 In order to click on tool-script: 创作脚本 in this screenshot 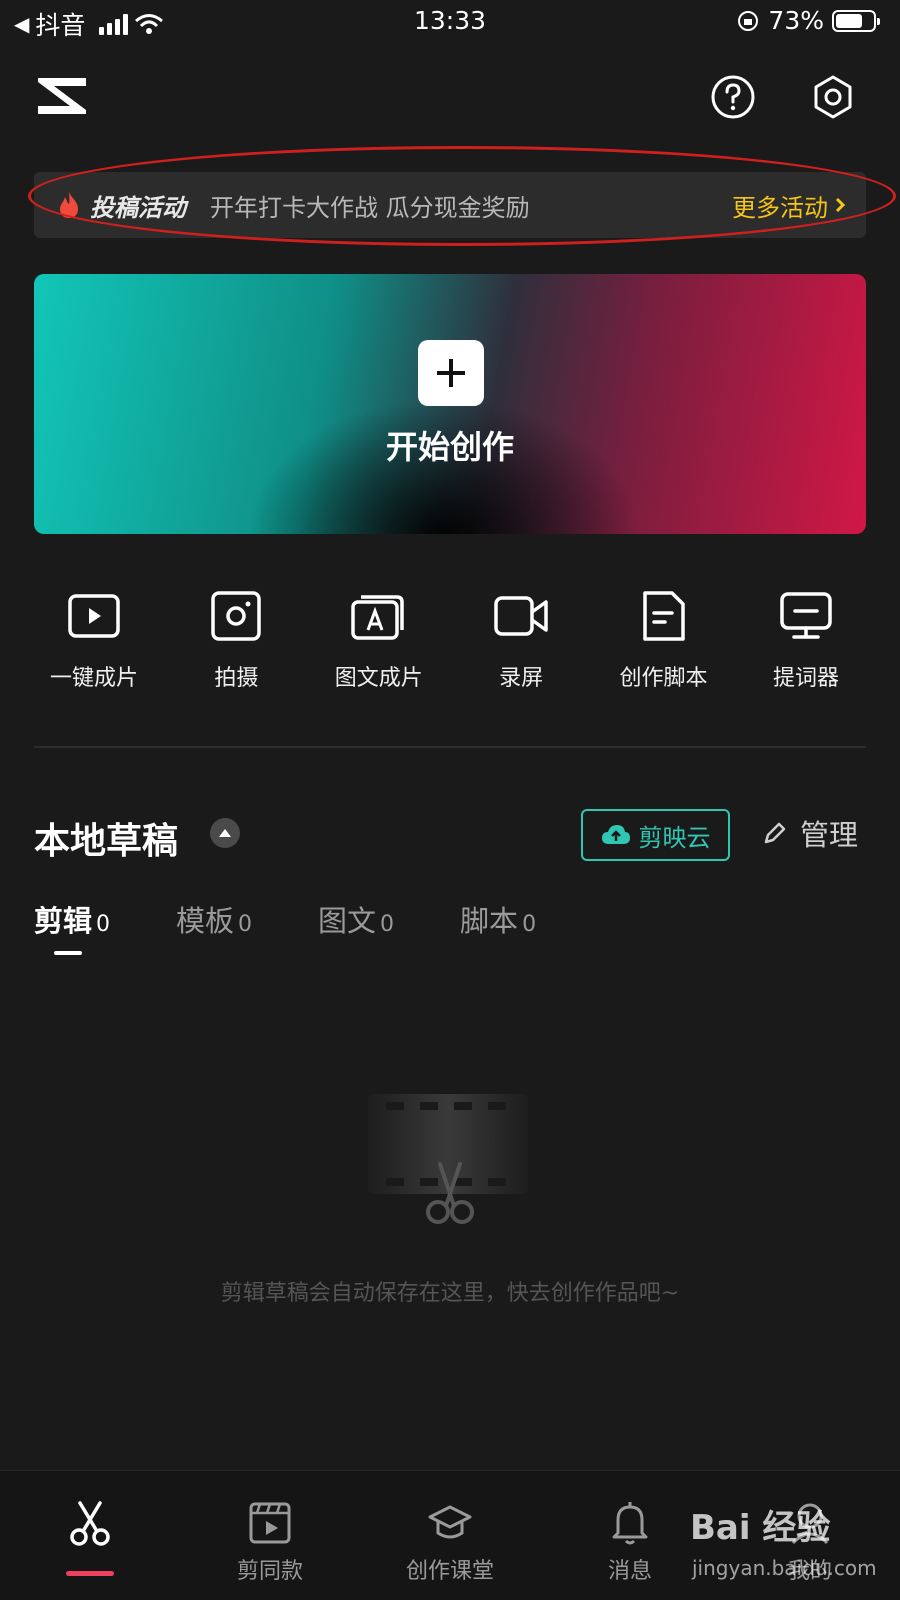, I will do `click(664, 641)`.